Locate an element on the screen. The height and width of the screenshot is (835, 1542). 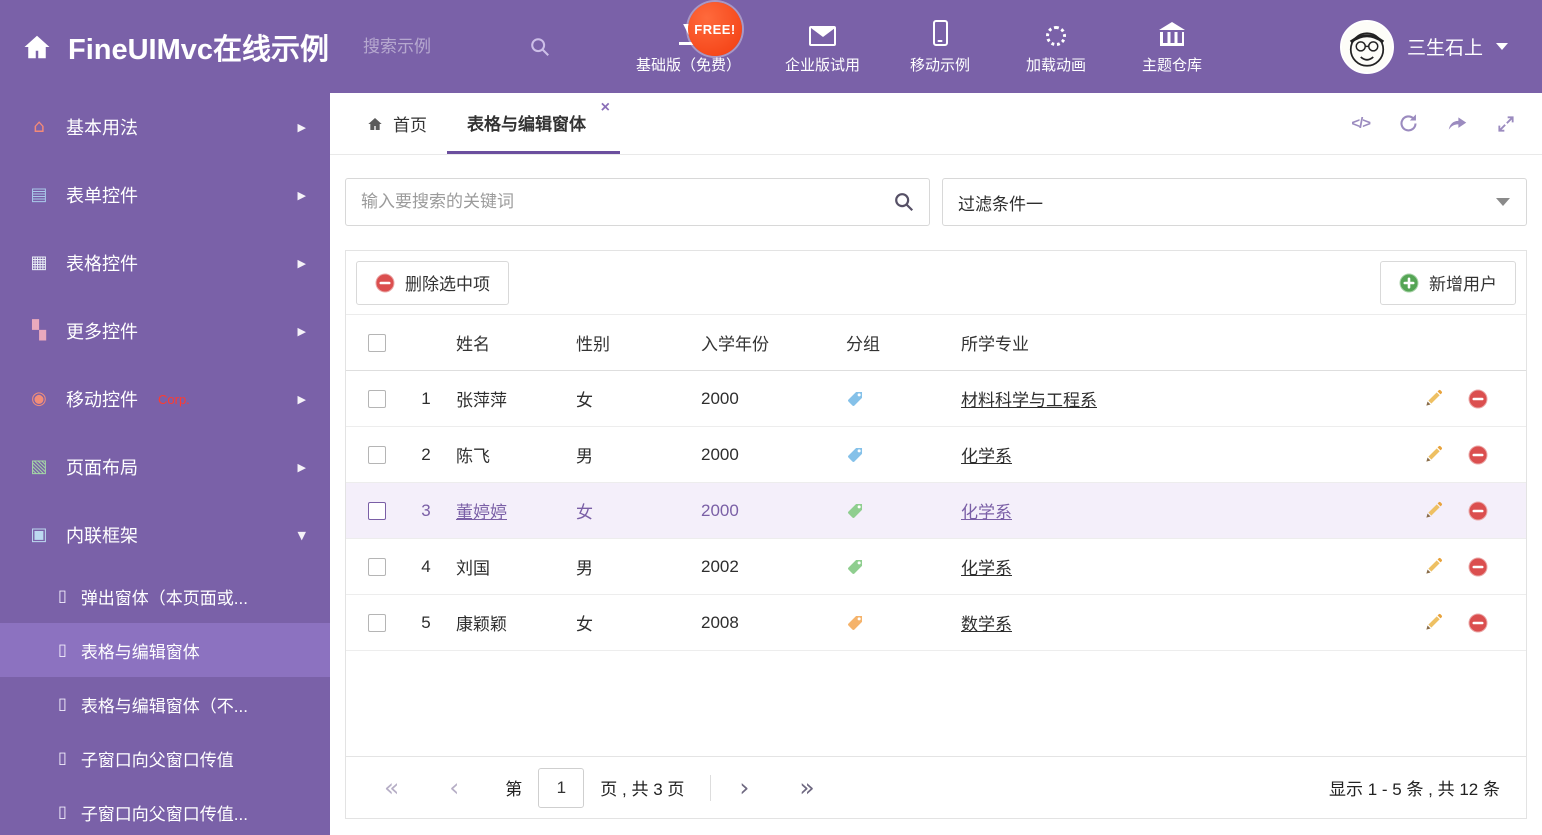
table-row: 2 陈飞 男 2000 化学系 is located at coordinates (936, 455).